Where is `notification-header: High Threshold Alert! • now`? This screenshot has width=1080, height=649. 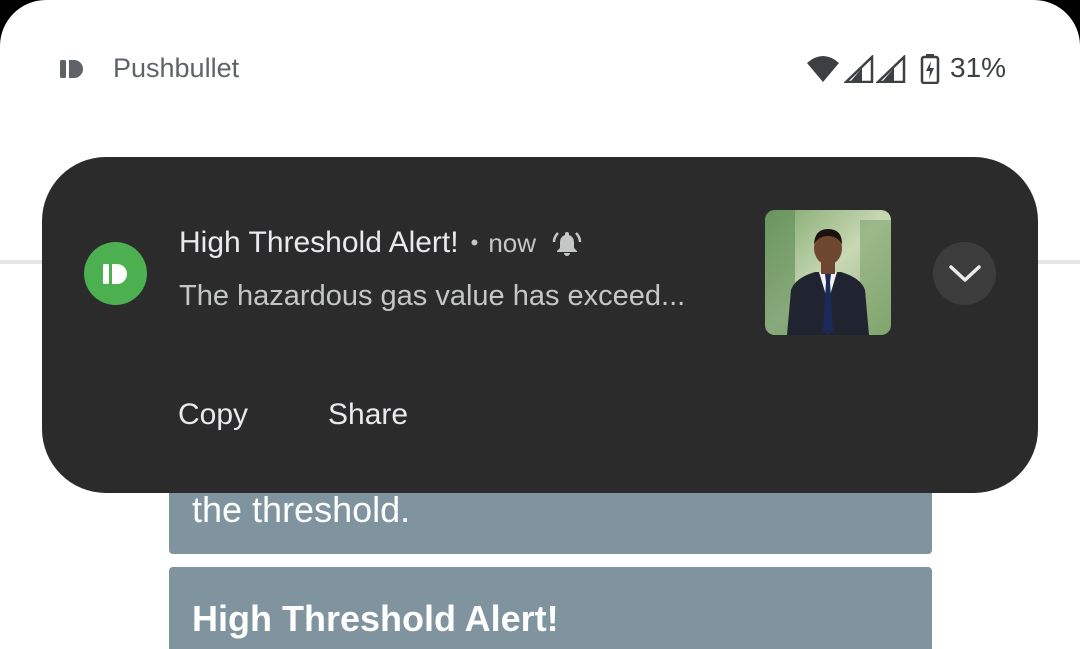 notification-header: High Threshold Alert! • now is located at coordinates (380, 243).